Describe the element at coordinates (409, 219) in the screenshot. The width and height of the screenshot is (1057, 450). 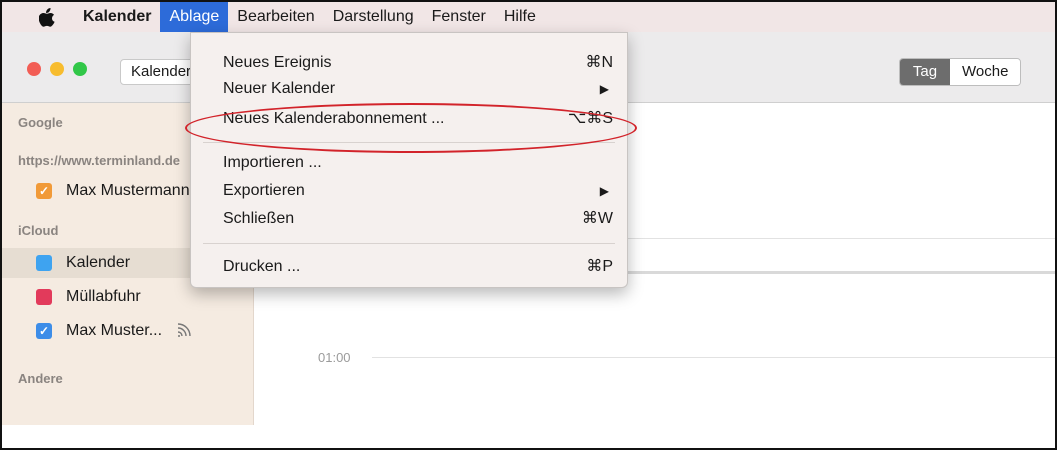
I see `menu-item-schliessen: Schließen ⌘W` at that location.